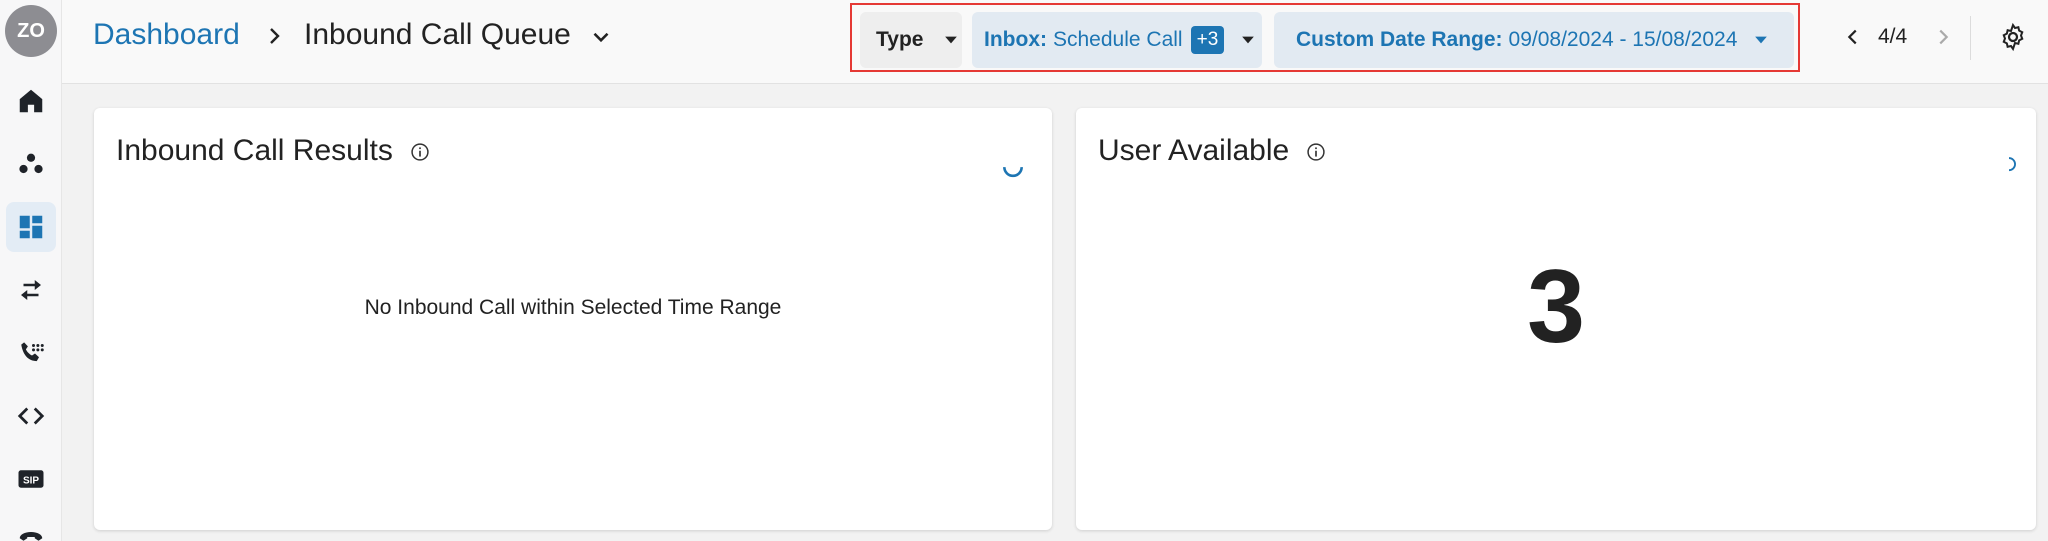  Describe the element at coordinates (1556, 307) in the screenshot. I see `user-available-count: 3` at that location.